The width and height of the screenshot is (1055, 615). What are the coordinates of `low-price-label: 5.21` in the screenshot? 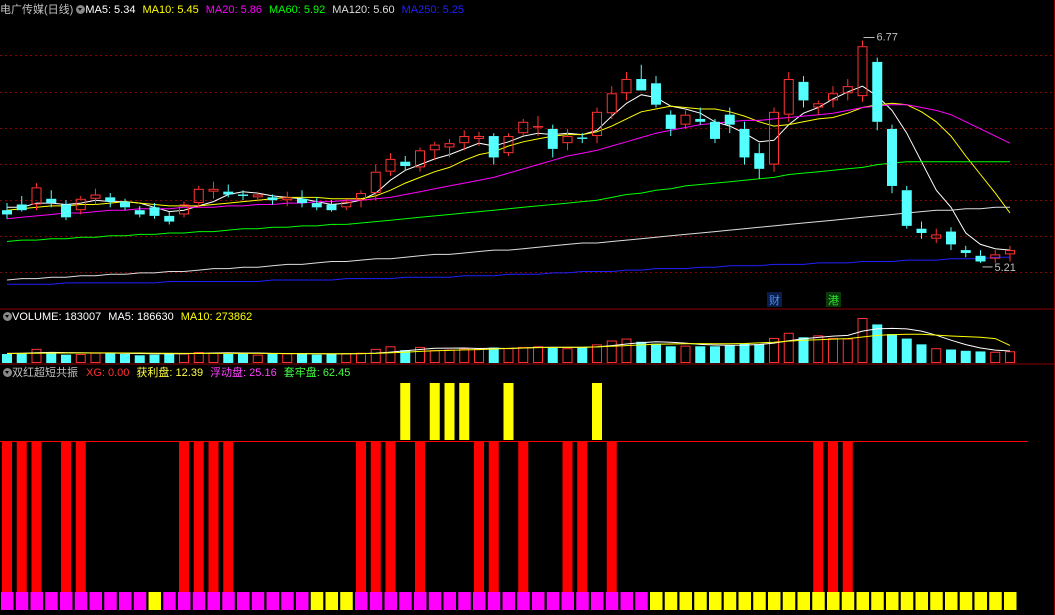 It's located at (1005, 268).